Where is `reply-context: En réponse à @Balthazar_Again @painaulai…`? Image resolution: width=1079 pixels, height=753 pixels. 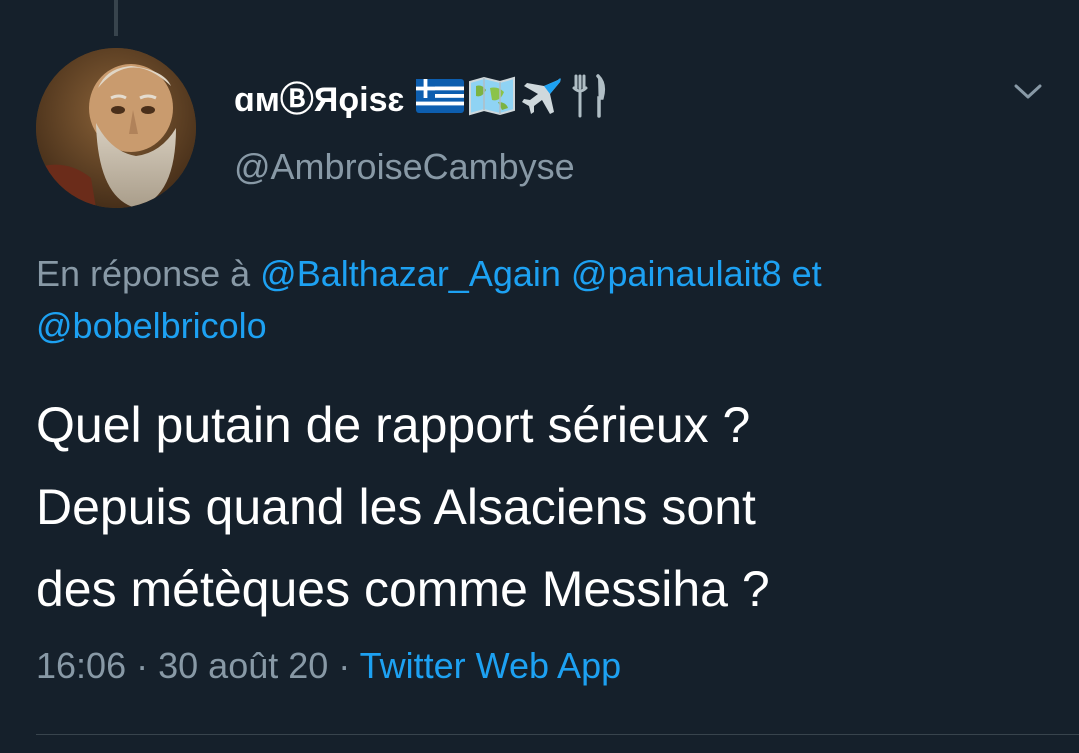 reply-context: En réponse à @Balthazar_Again @painaulai… is located at coordinates (541, 300).